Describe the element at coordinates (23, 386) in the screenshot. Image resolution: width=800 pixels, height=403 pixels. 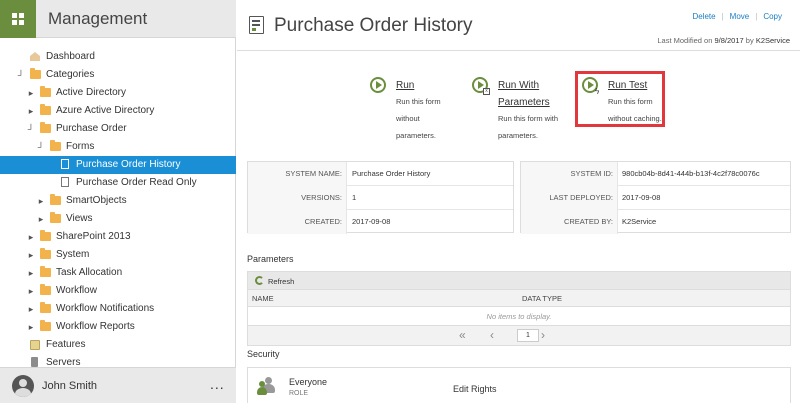
I see `avatar` at that location.